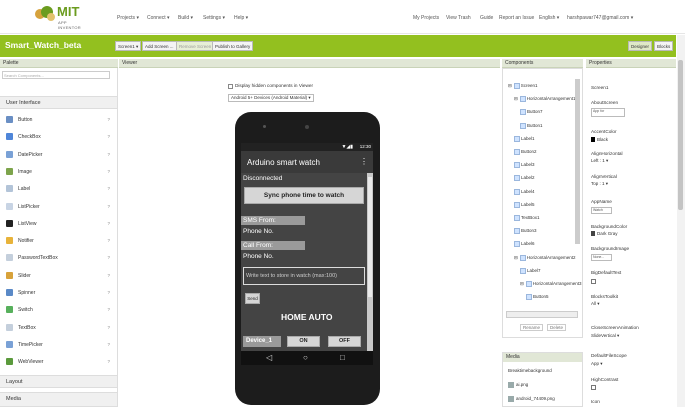  What do you see at coordinates (269, 357) in the screenshot?
I see `nav-back-icon: ◁` at bounding box center [269, 357].